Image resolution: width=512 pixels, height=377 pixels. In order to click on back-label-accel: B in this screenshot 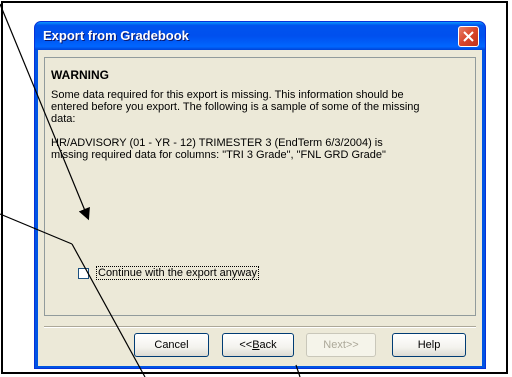, I will do `click(256, 345)`.